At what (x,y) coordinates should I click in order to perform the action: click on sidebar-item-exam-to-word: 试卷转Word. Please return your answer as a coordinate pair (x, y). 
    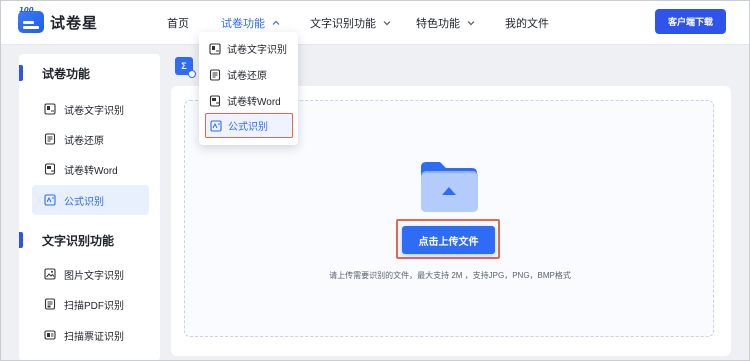
    Looking at the image, I should click on (90, 169).